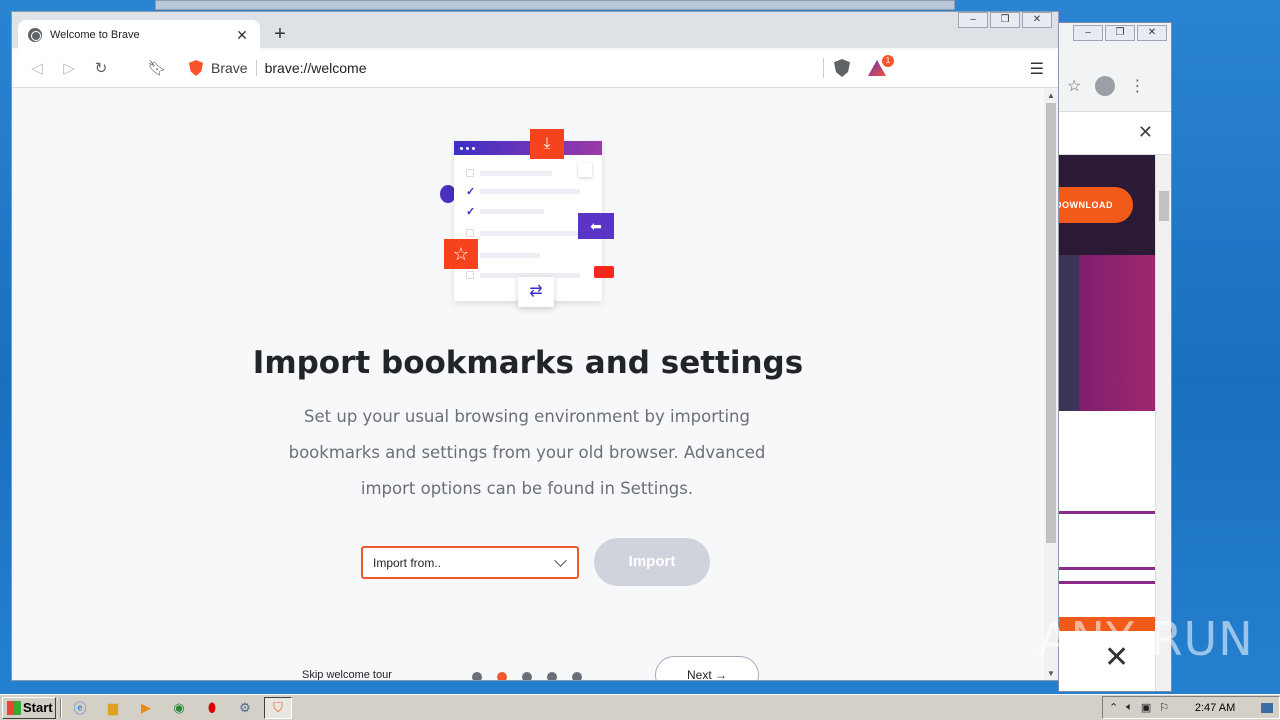 The width and height of the screenshot is (1280, 720). What do you see at coordinates (842, 68) in the screenshot?
I see `brave-shields-icon` at bounding box center [842, 68].